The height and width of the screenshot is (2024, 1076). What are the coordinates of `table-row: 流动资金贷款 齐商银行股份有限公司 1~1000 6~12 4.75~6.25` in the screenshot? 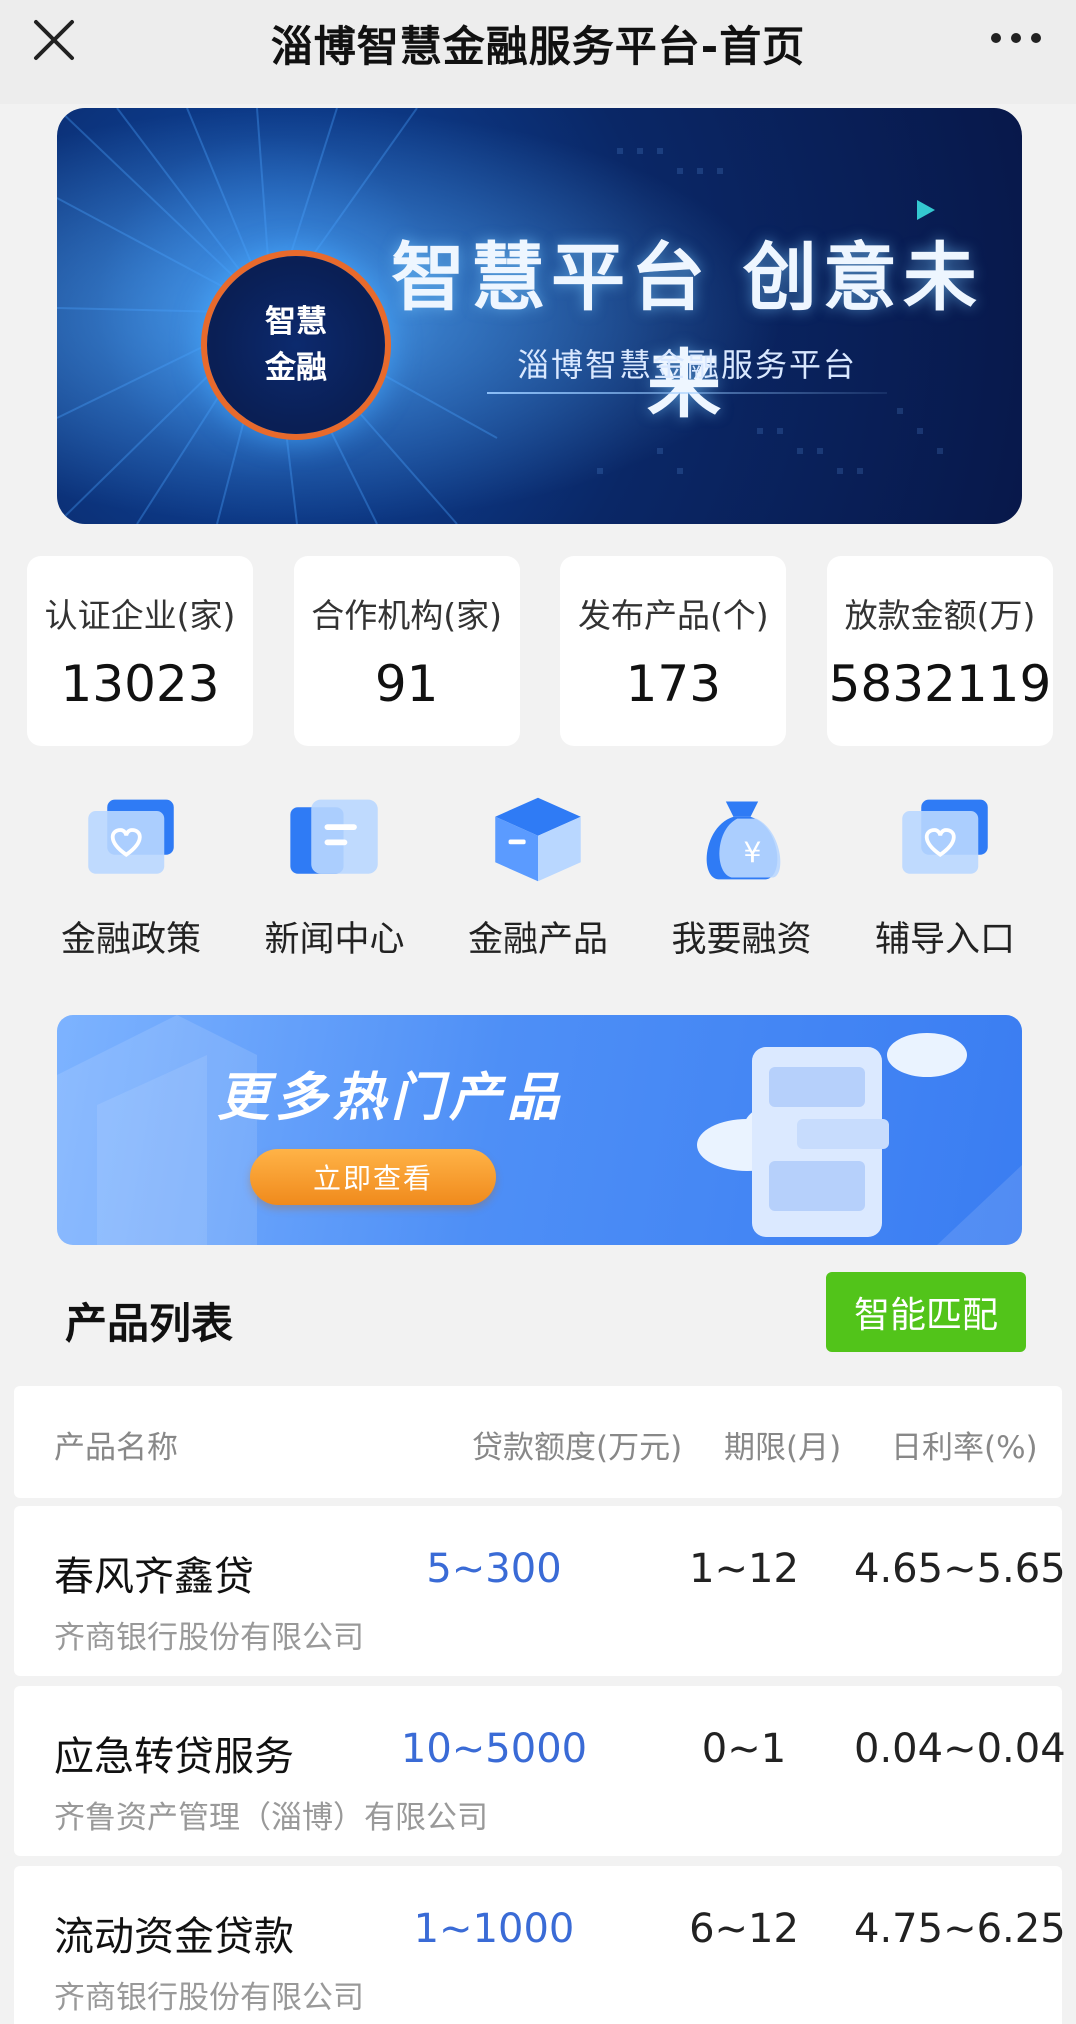 It's located at (540, 1945).